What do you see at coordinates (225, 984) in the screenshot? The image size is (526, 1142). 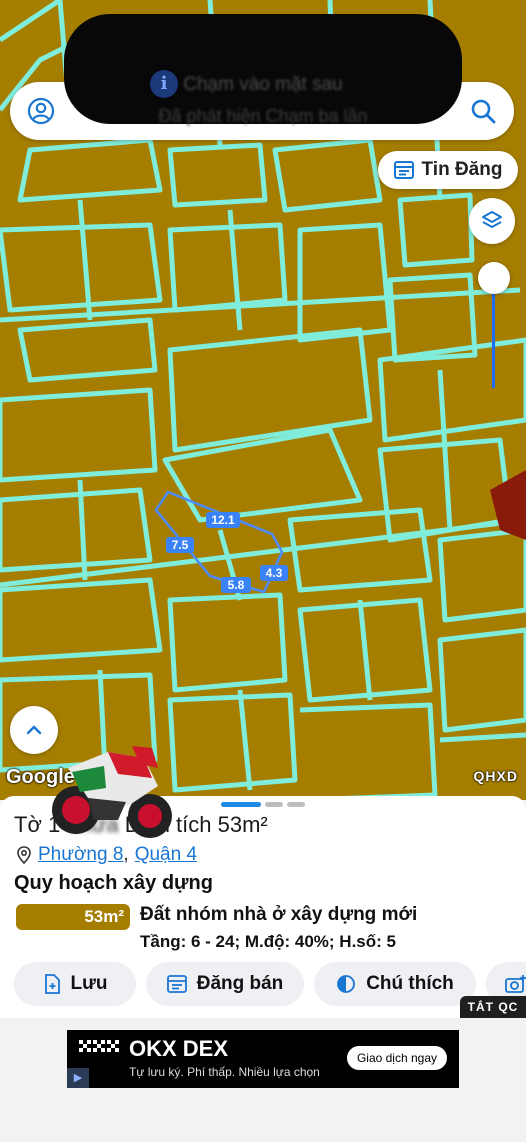 I see `post-sale-button: Đăng bán` at bounding box center [225, 984].